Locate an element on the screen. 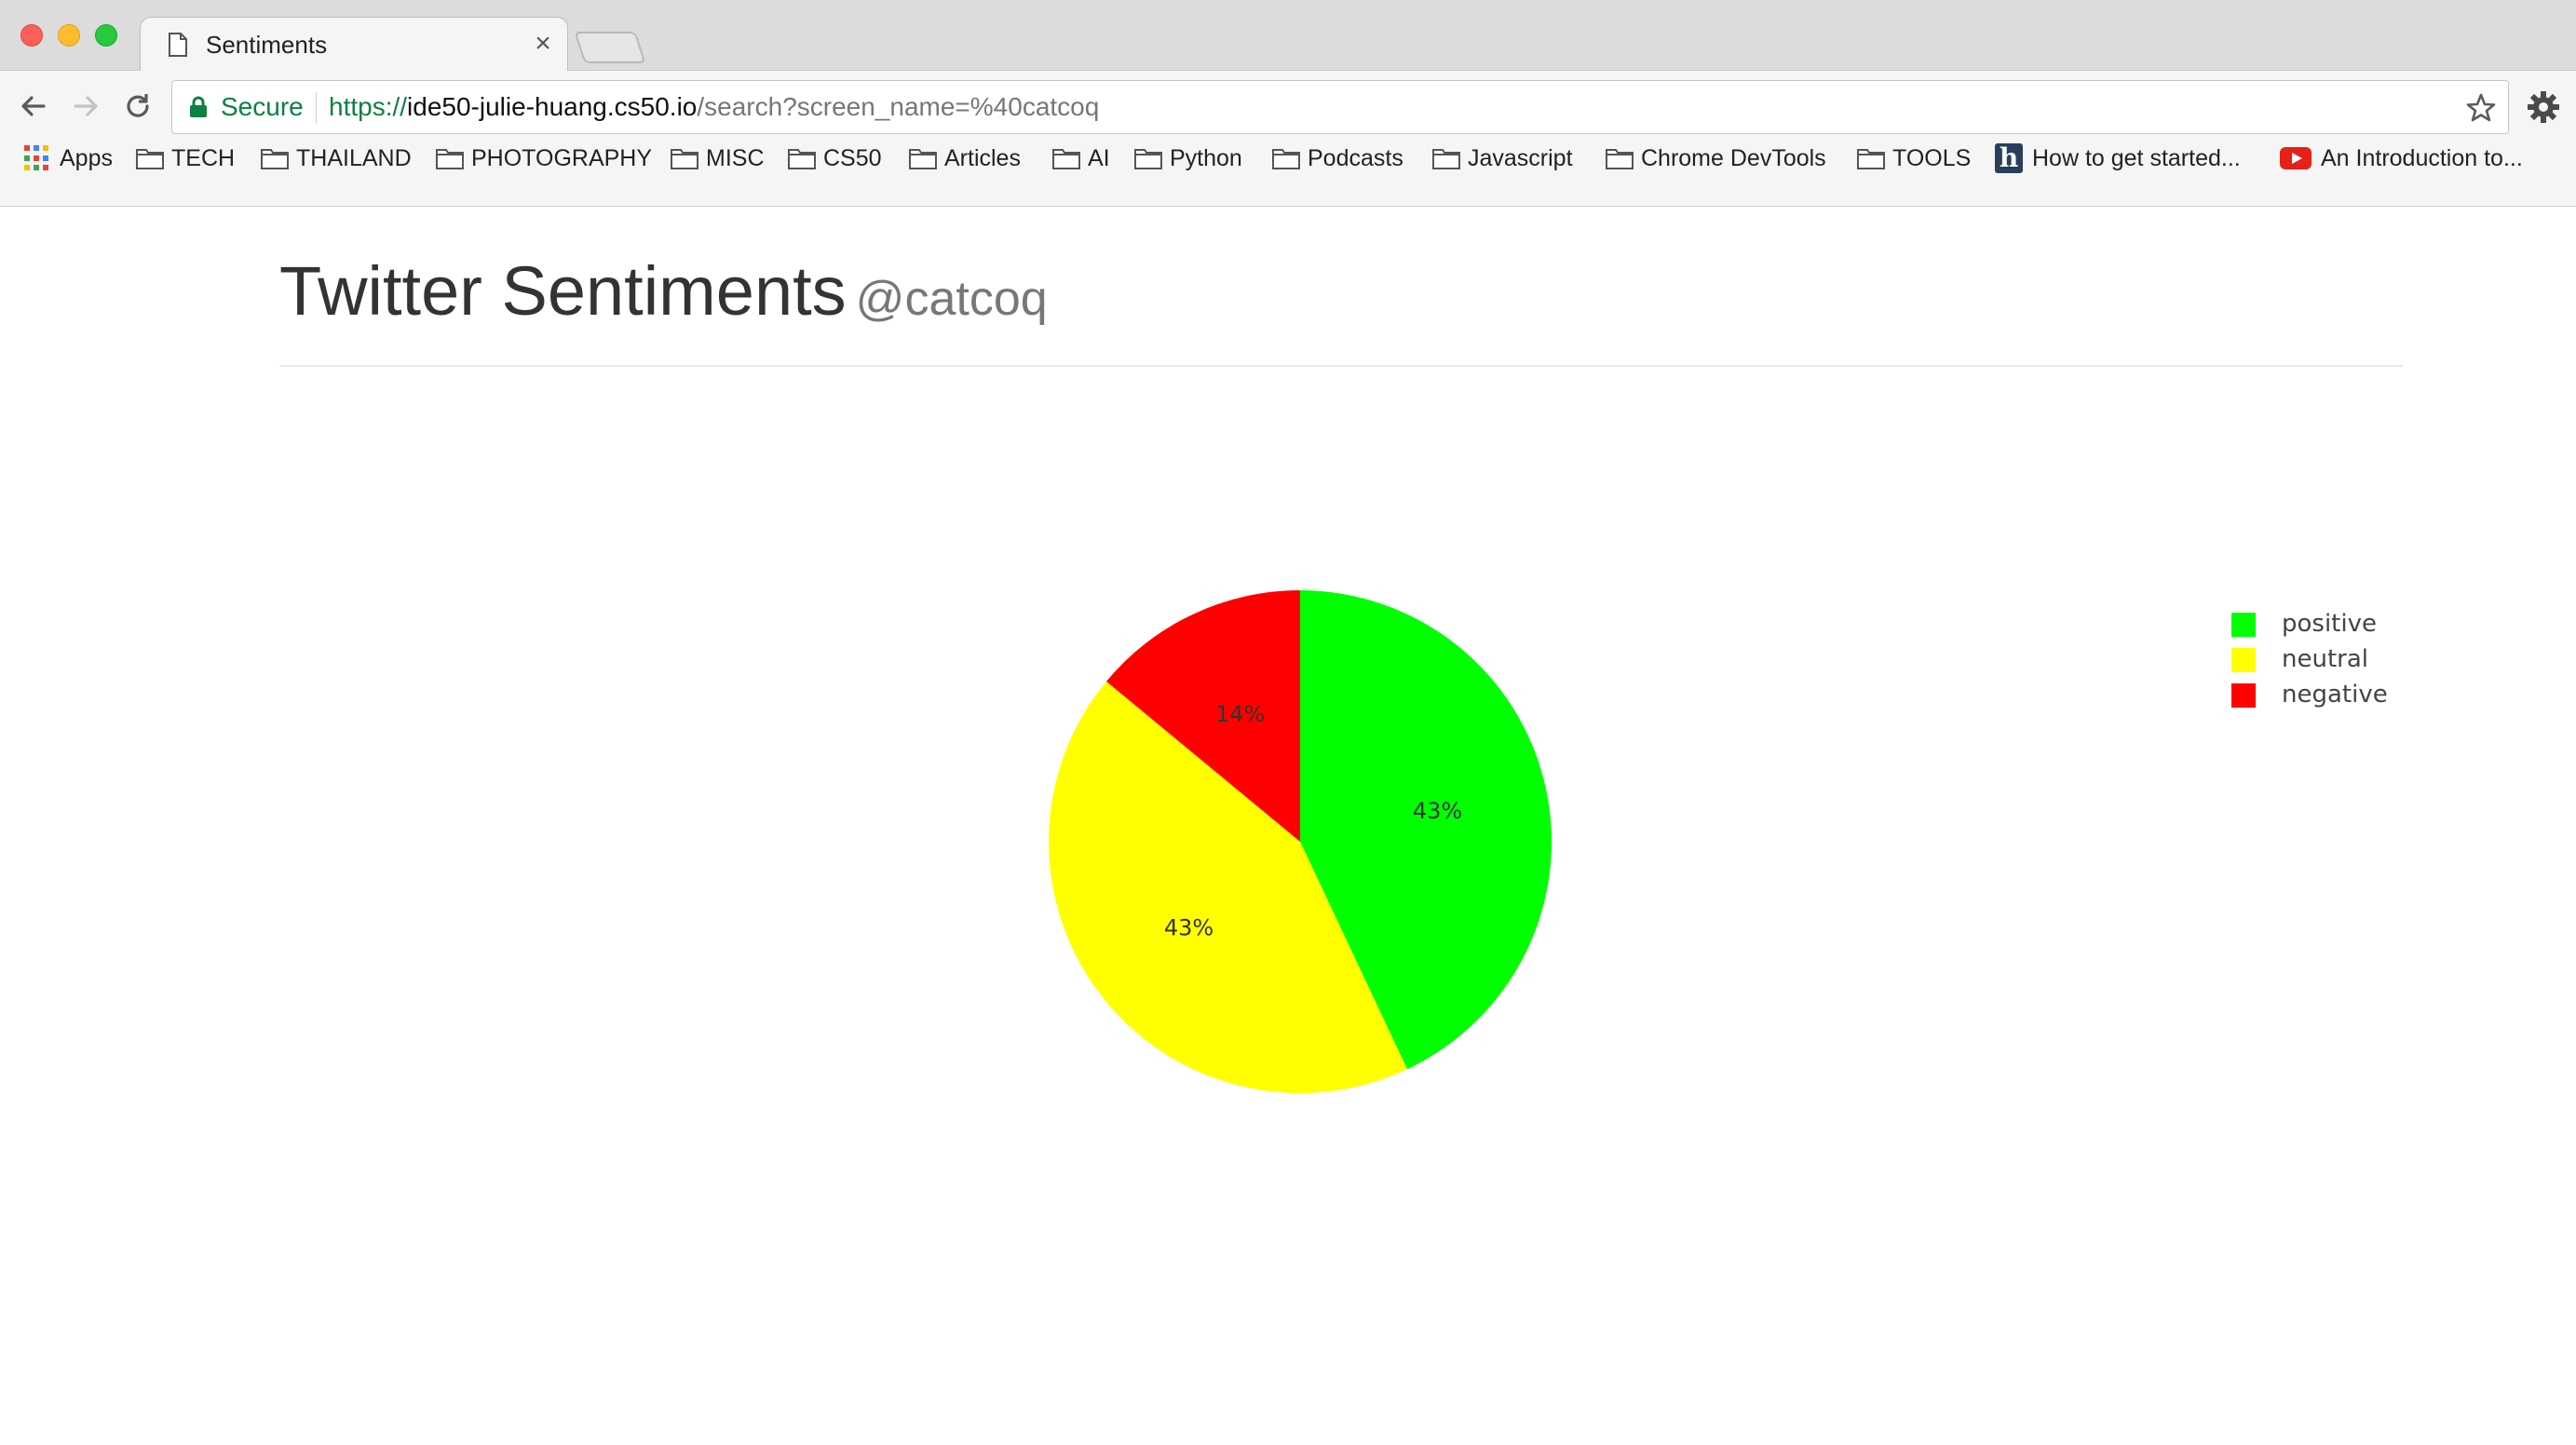  url-divider is located at coordinates (316, 108).